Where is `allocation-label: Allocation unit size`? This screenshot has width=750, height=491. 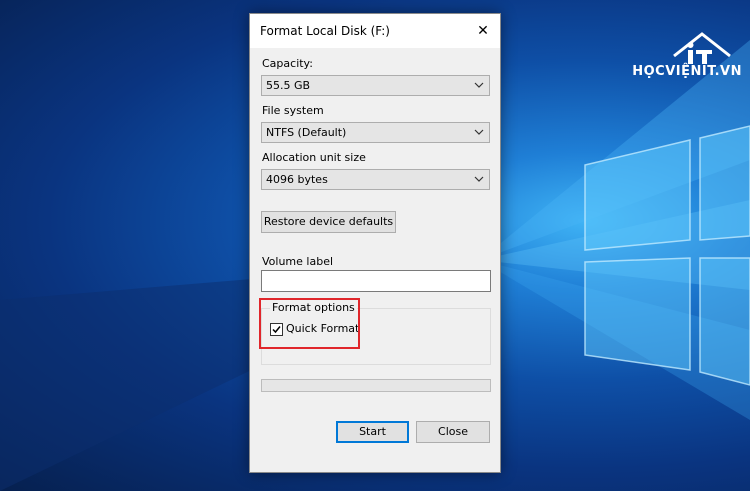 allocation-label: Allocation unit size is located at coordinates (314, 157).